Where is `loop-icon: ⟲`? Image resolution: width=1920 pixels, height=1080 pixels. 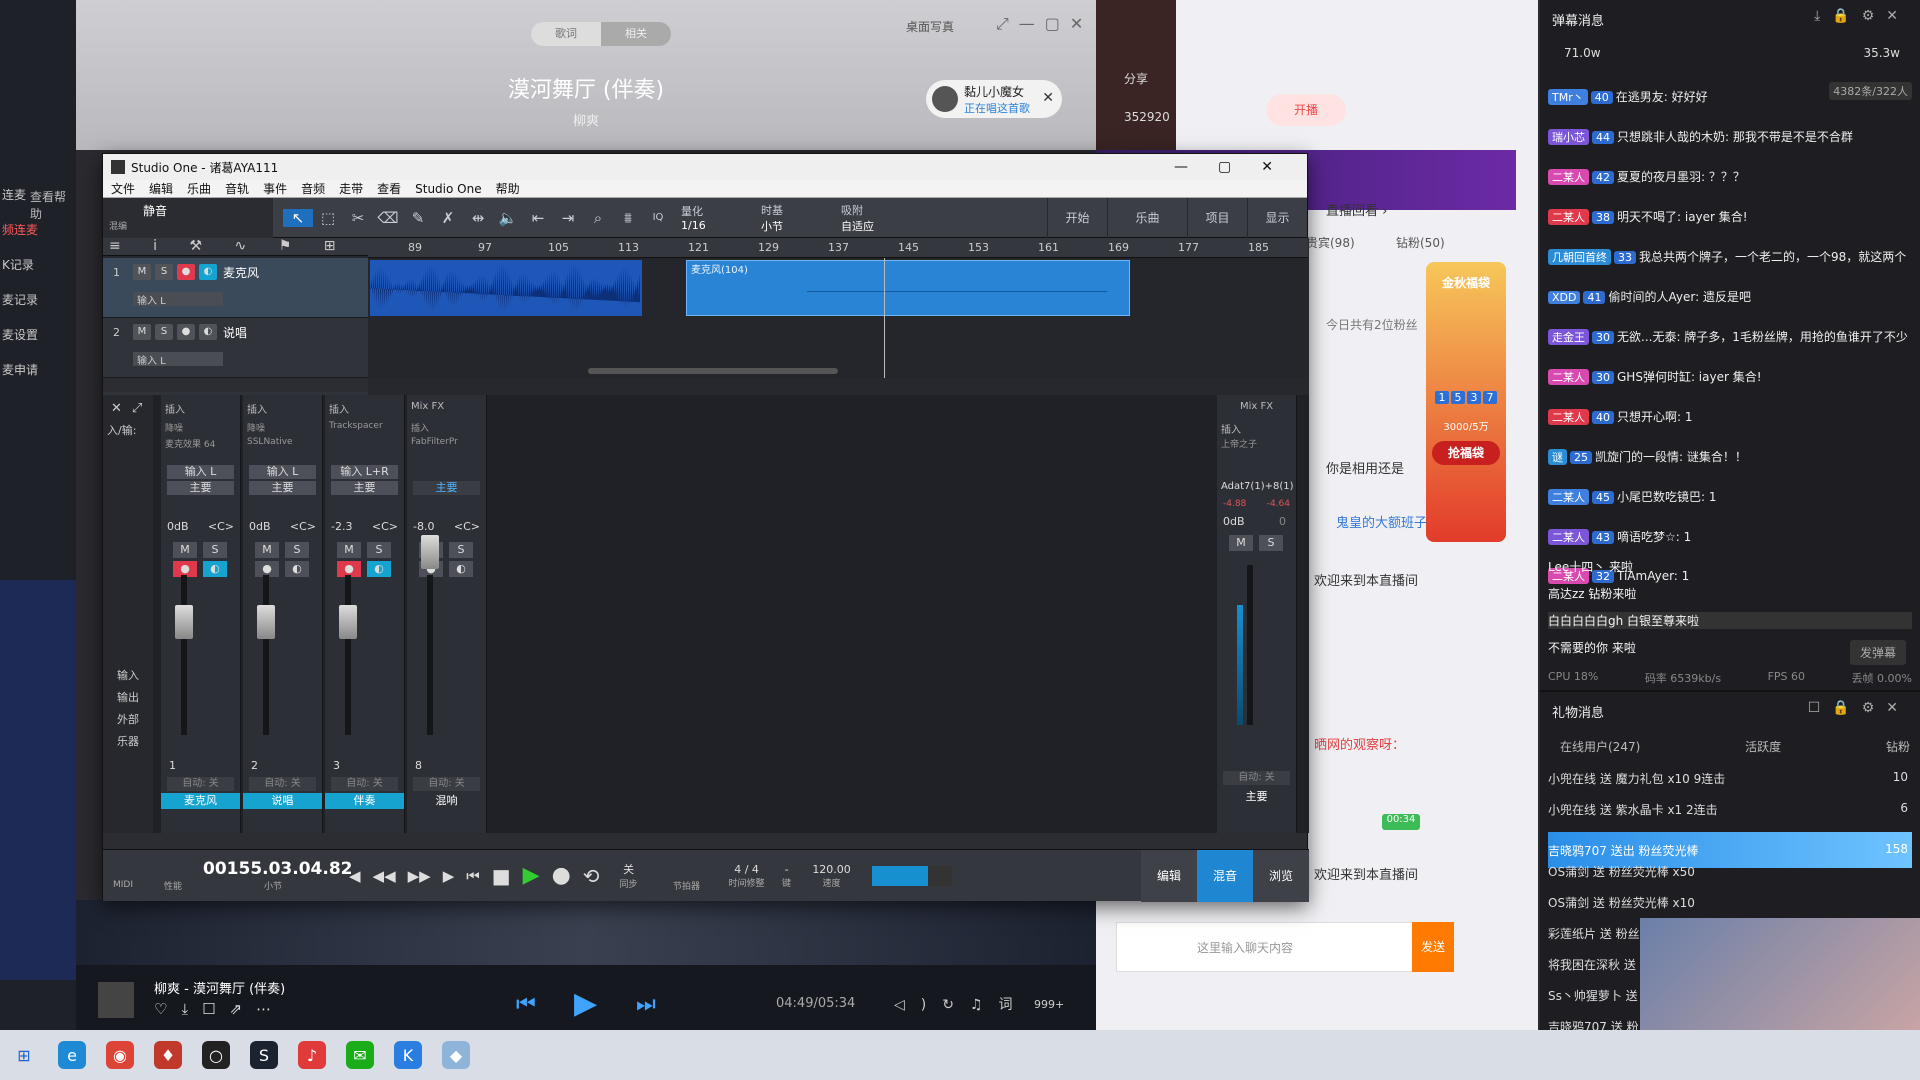
loop-icon: ⟲ is located at coordinates (591, 876).